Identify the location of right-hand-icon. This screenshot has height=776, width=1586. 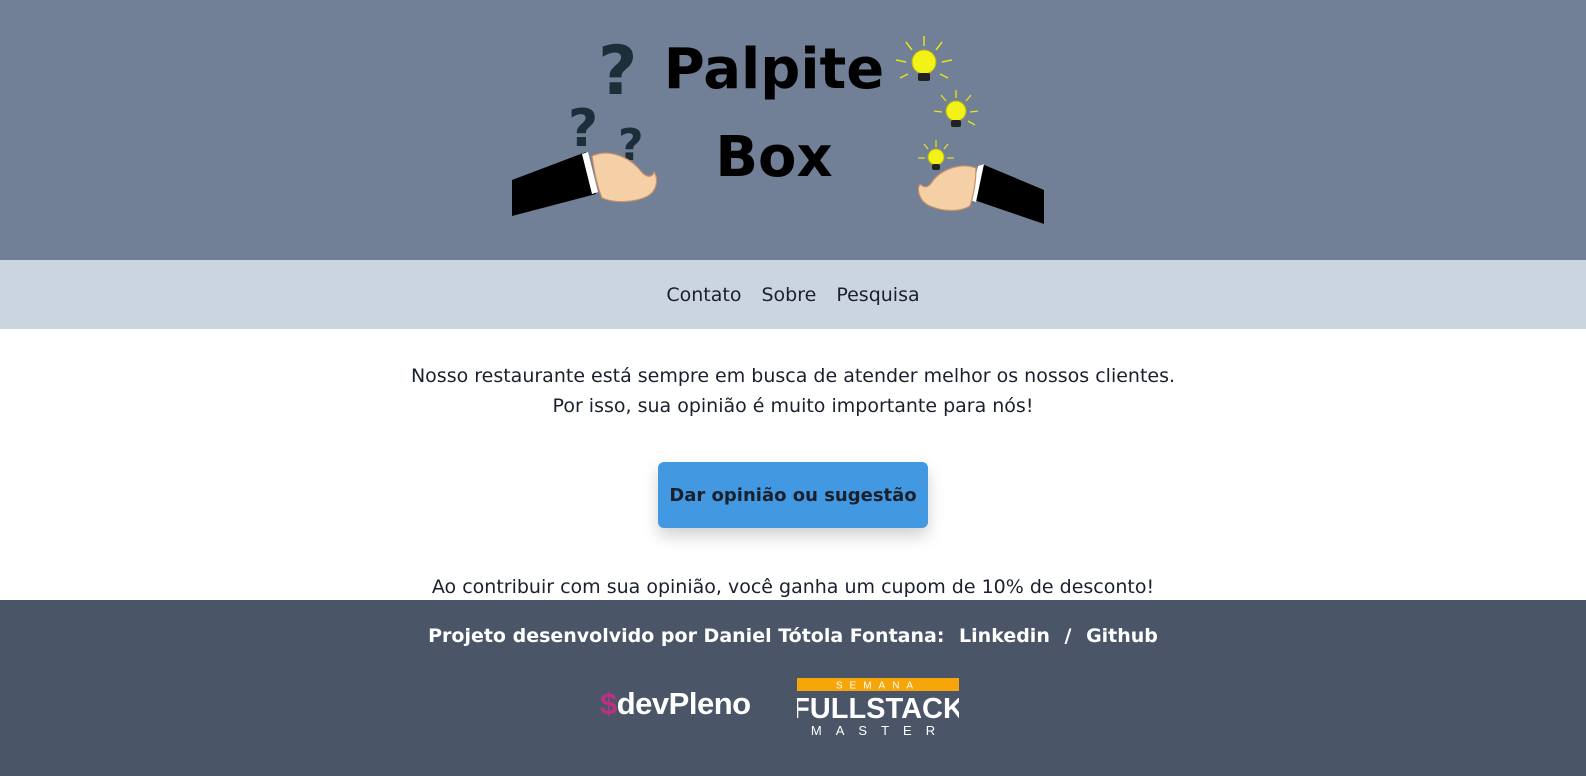
(980, 194).